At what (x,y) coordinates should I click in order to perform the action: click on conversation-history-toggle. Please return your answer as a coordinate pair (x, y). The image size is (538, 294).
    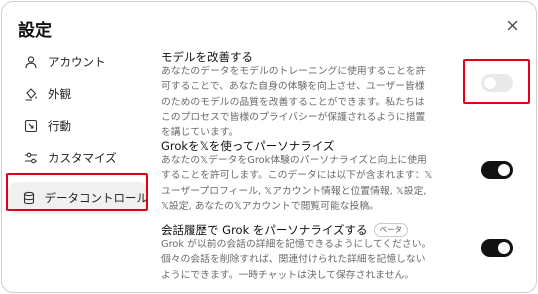
    Looking at the image, I should click on (497, 248).